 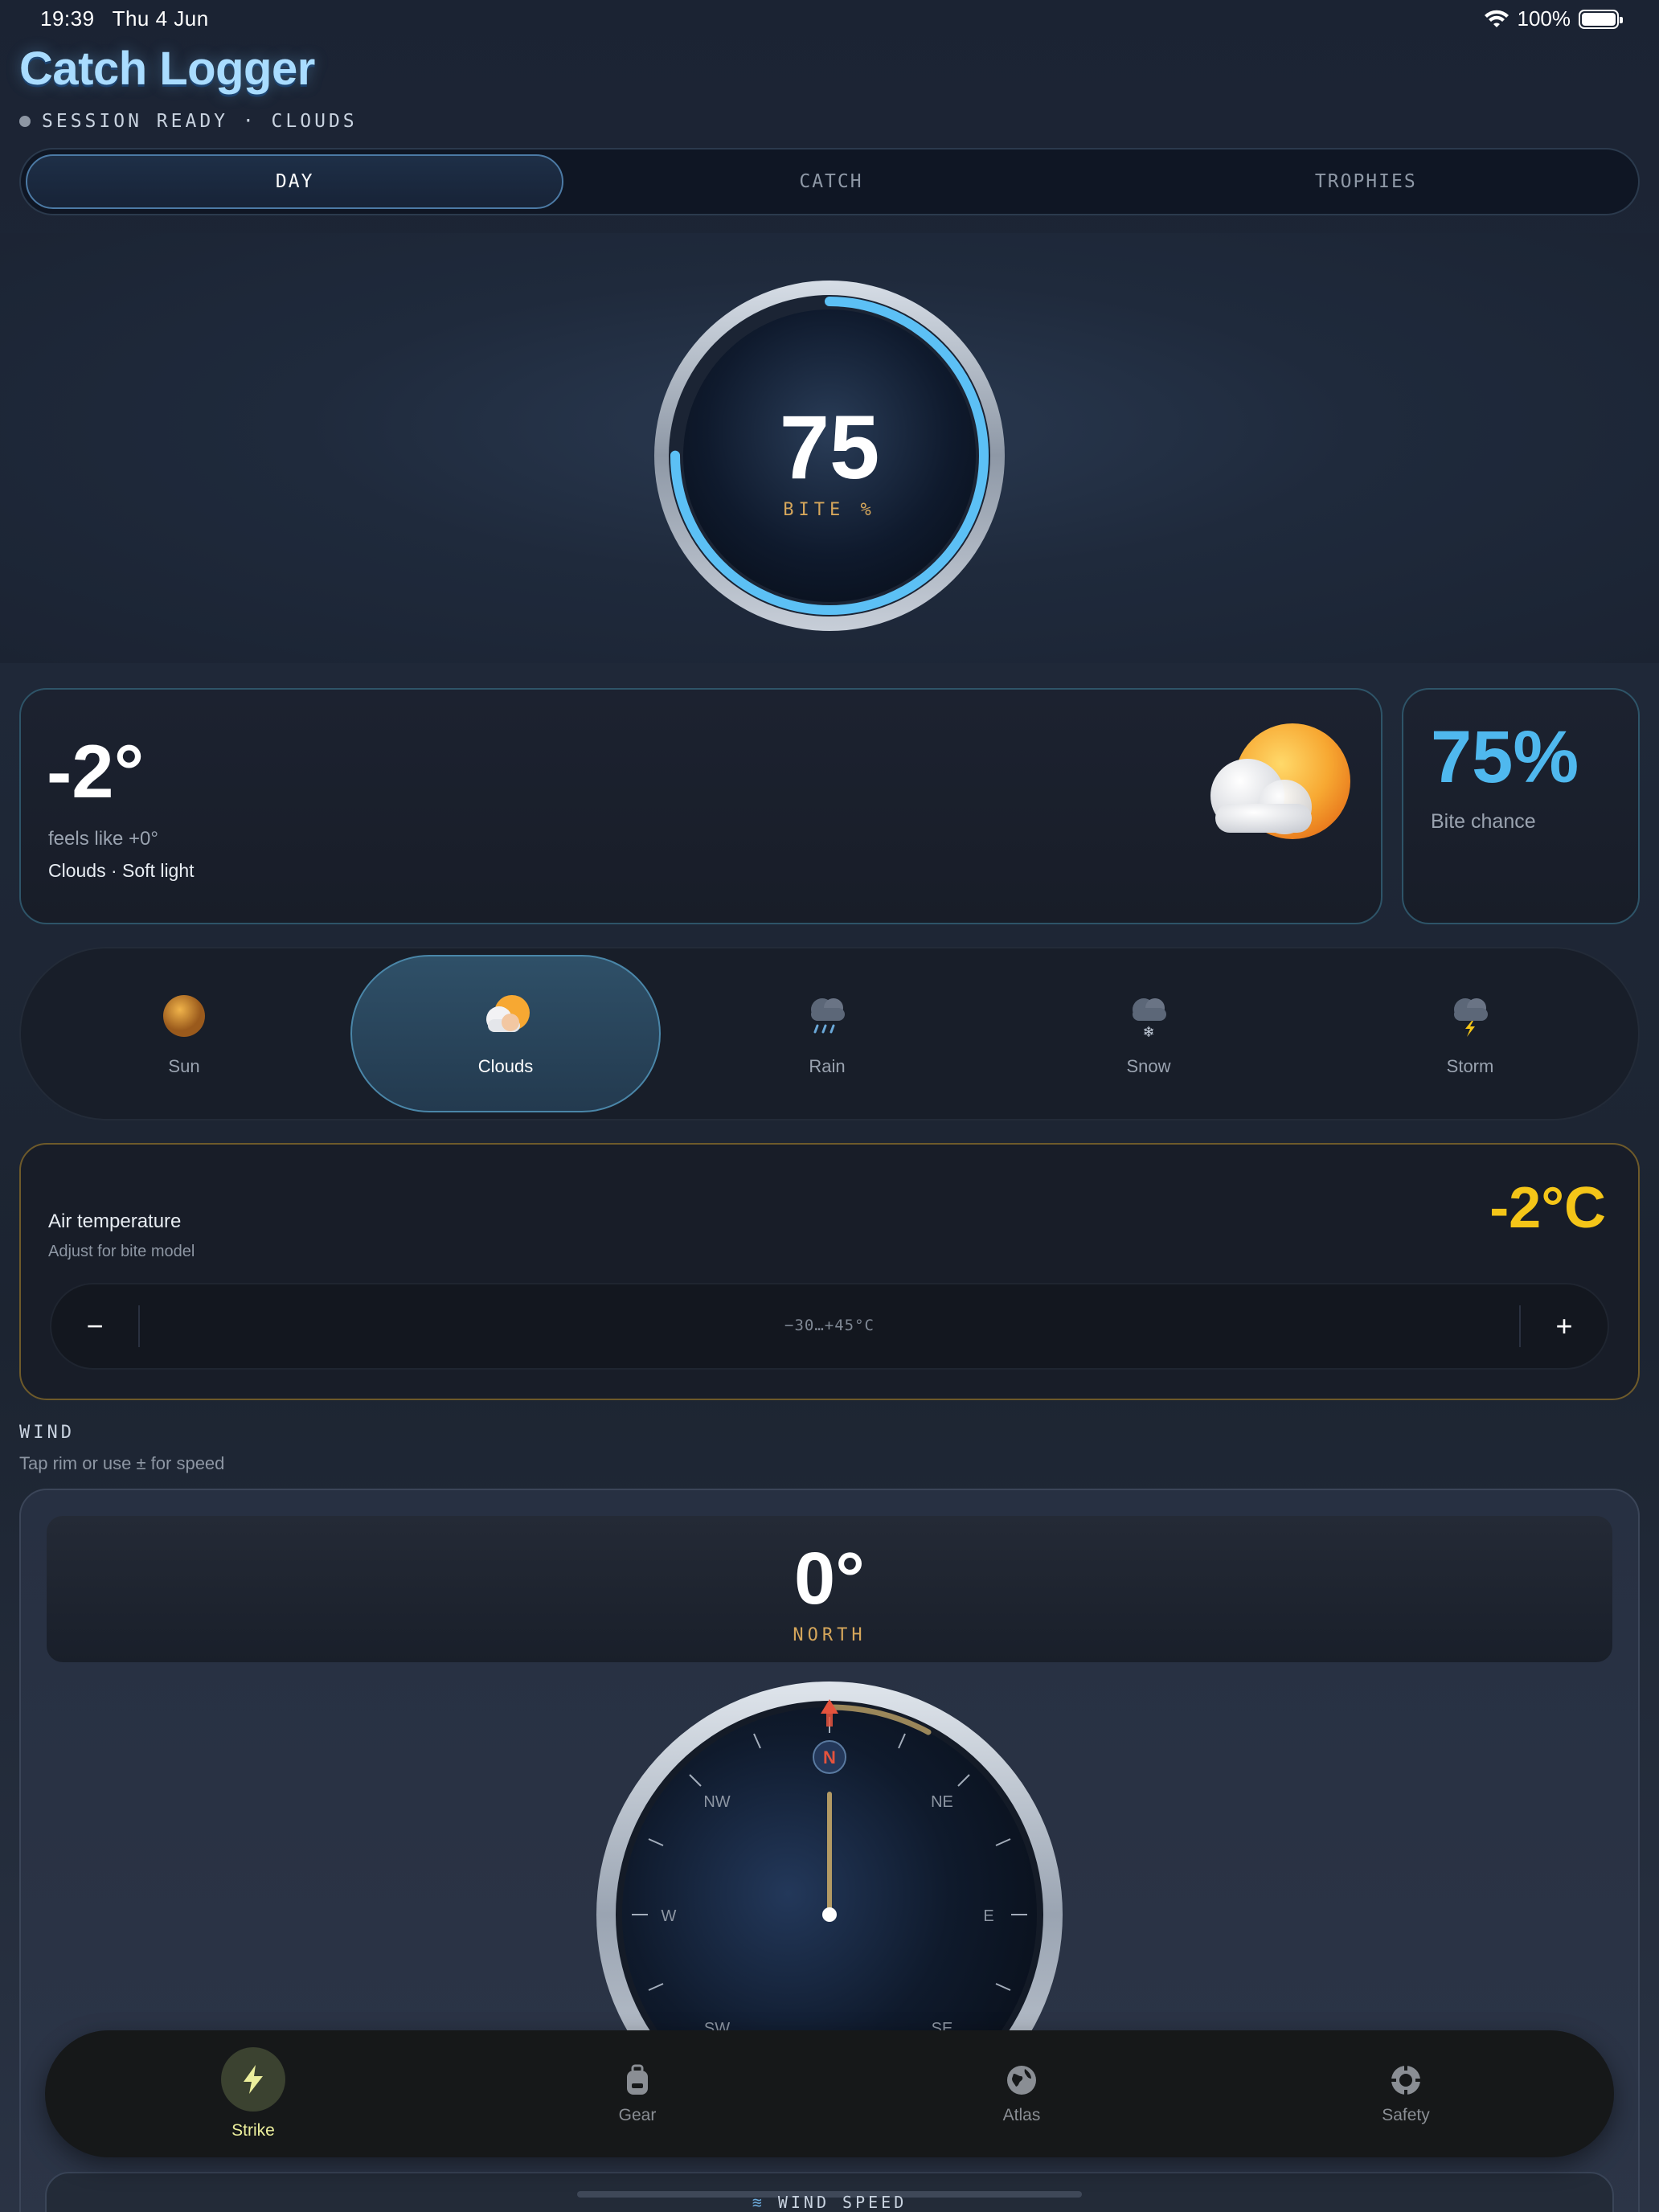 I want to click on condition-label: Rain, so click(x=827, y=1066).